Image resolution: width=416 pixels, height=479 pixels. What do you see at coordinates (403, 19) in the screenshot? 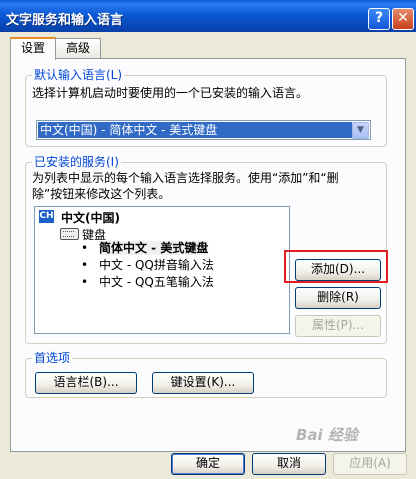
I see `close-button: ✕` at bounding box center [403, 19].